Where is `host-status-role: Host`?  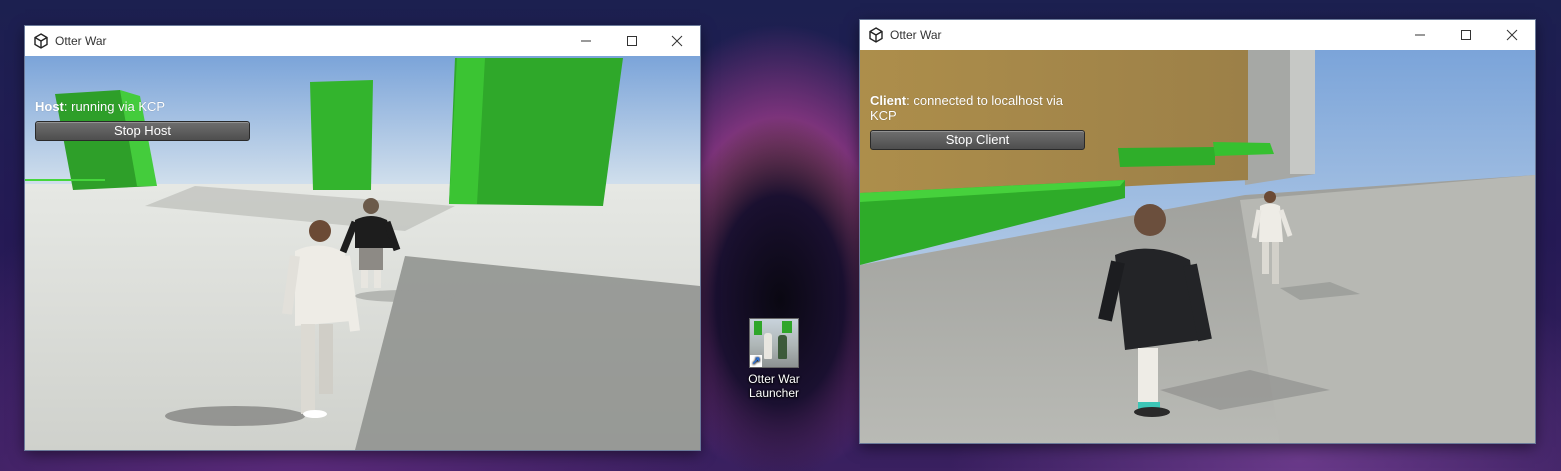
host-status-role: Host is located at coordinates (49, 106).